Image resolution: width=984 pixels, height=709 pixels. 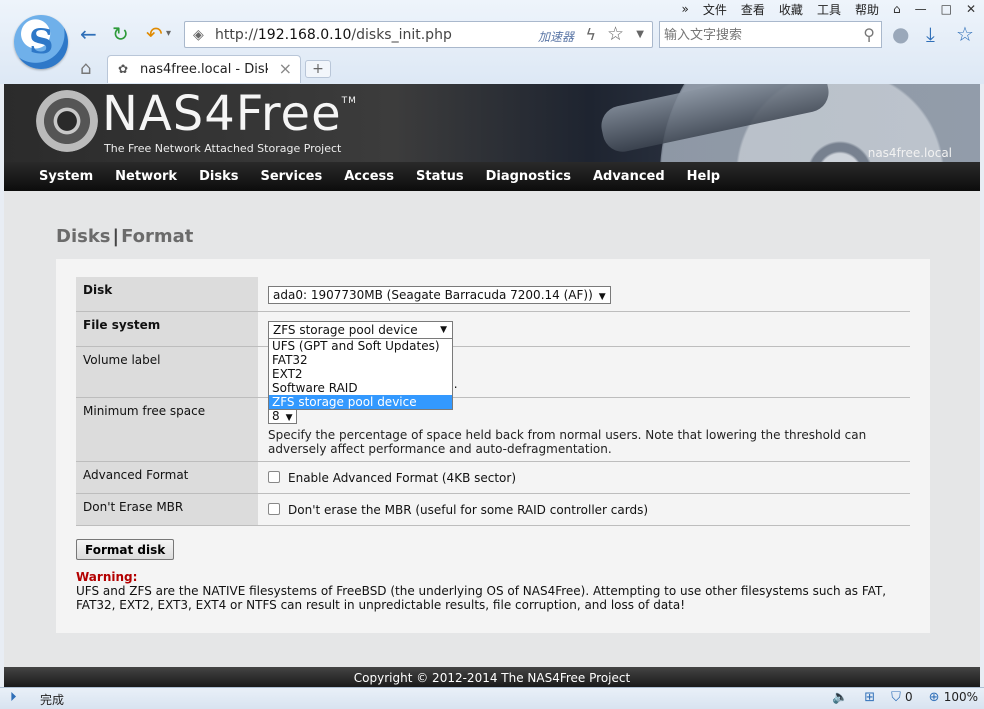 I want to click on sidebar-toggle-icon: ⏵, so click(x=13, y=697).